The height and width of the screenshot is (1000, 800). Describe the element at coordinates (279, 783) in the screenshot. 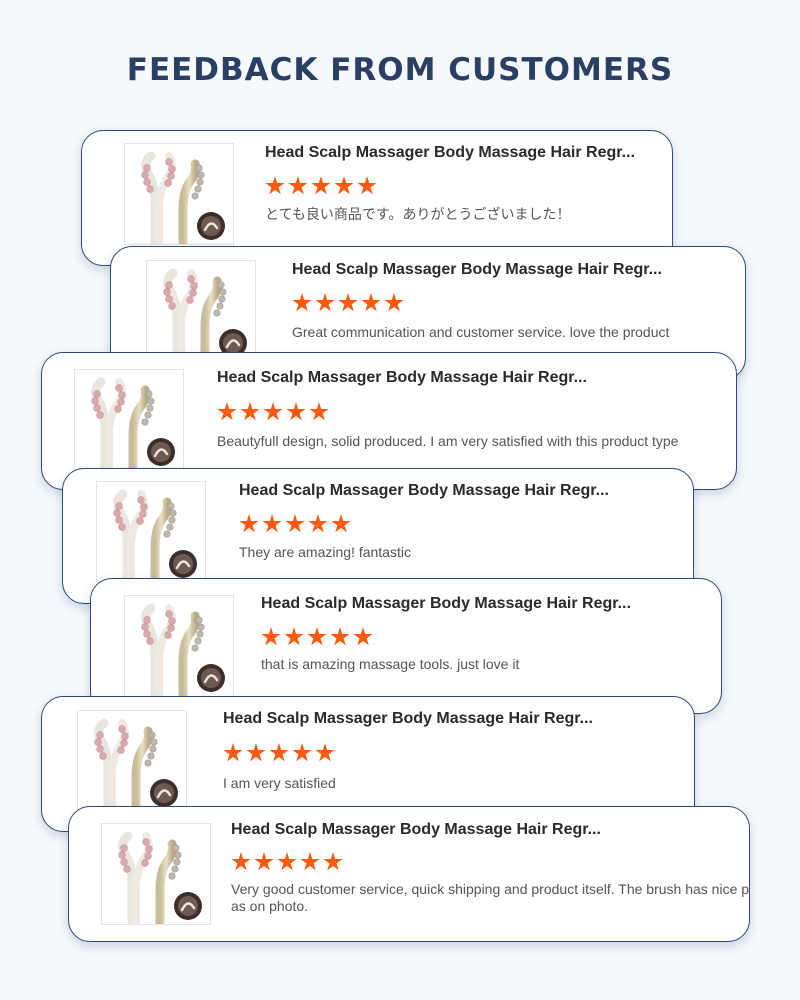

I see `review-comment: I am very satisfied` at that location.